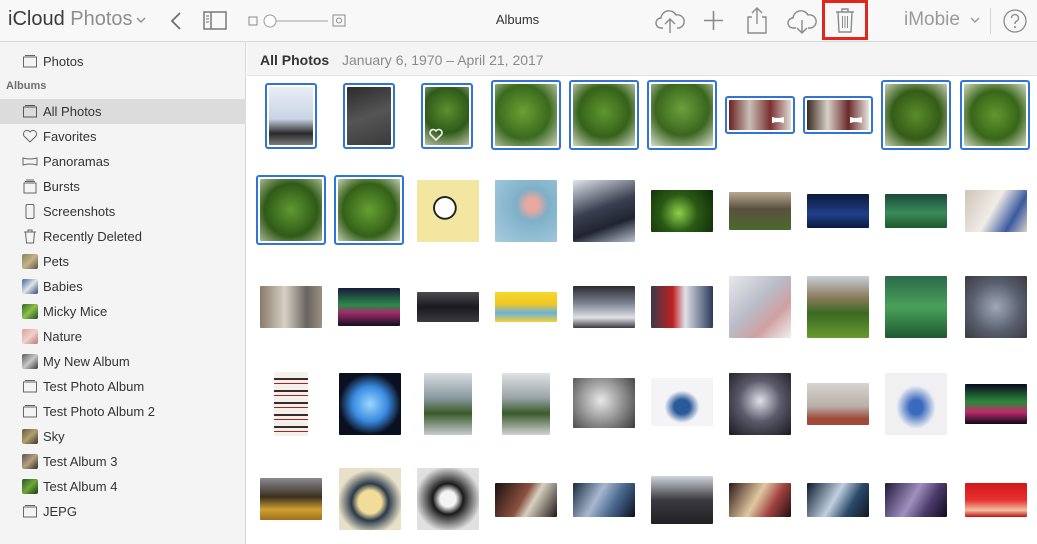  What do you see at coordinates (123, 311) in the screenshot?
I see `sidebar-item-micky-mice: Micky Mice` at bounding box center [123, 311].